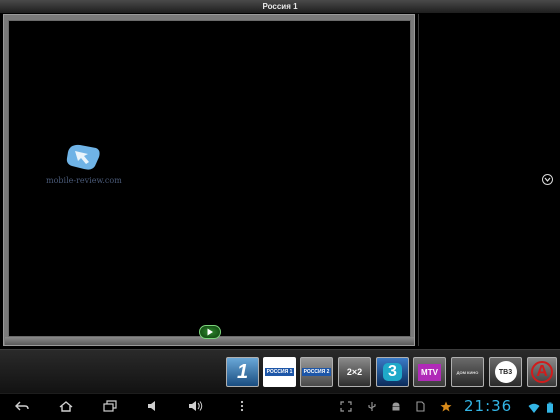  Describe the element at coordinates (488, 406) in the screenshot. I see `status-clock: 21:36` at that location.